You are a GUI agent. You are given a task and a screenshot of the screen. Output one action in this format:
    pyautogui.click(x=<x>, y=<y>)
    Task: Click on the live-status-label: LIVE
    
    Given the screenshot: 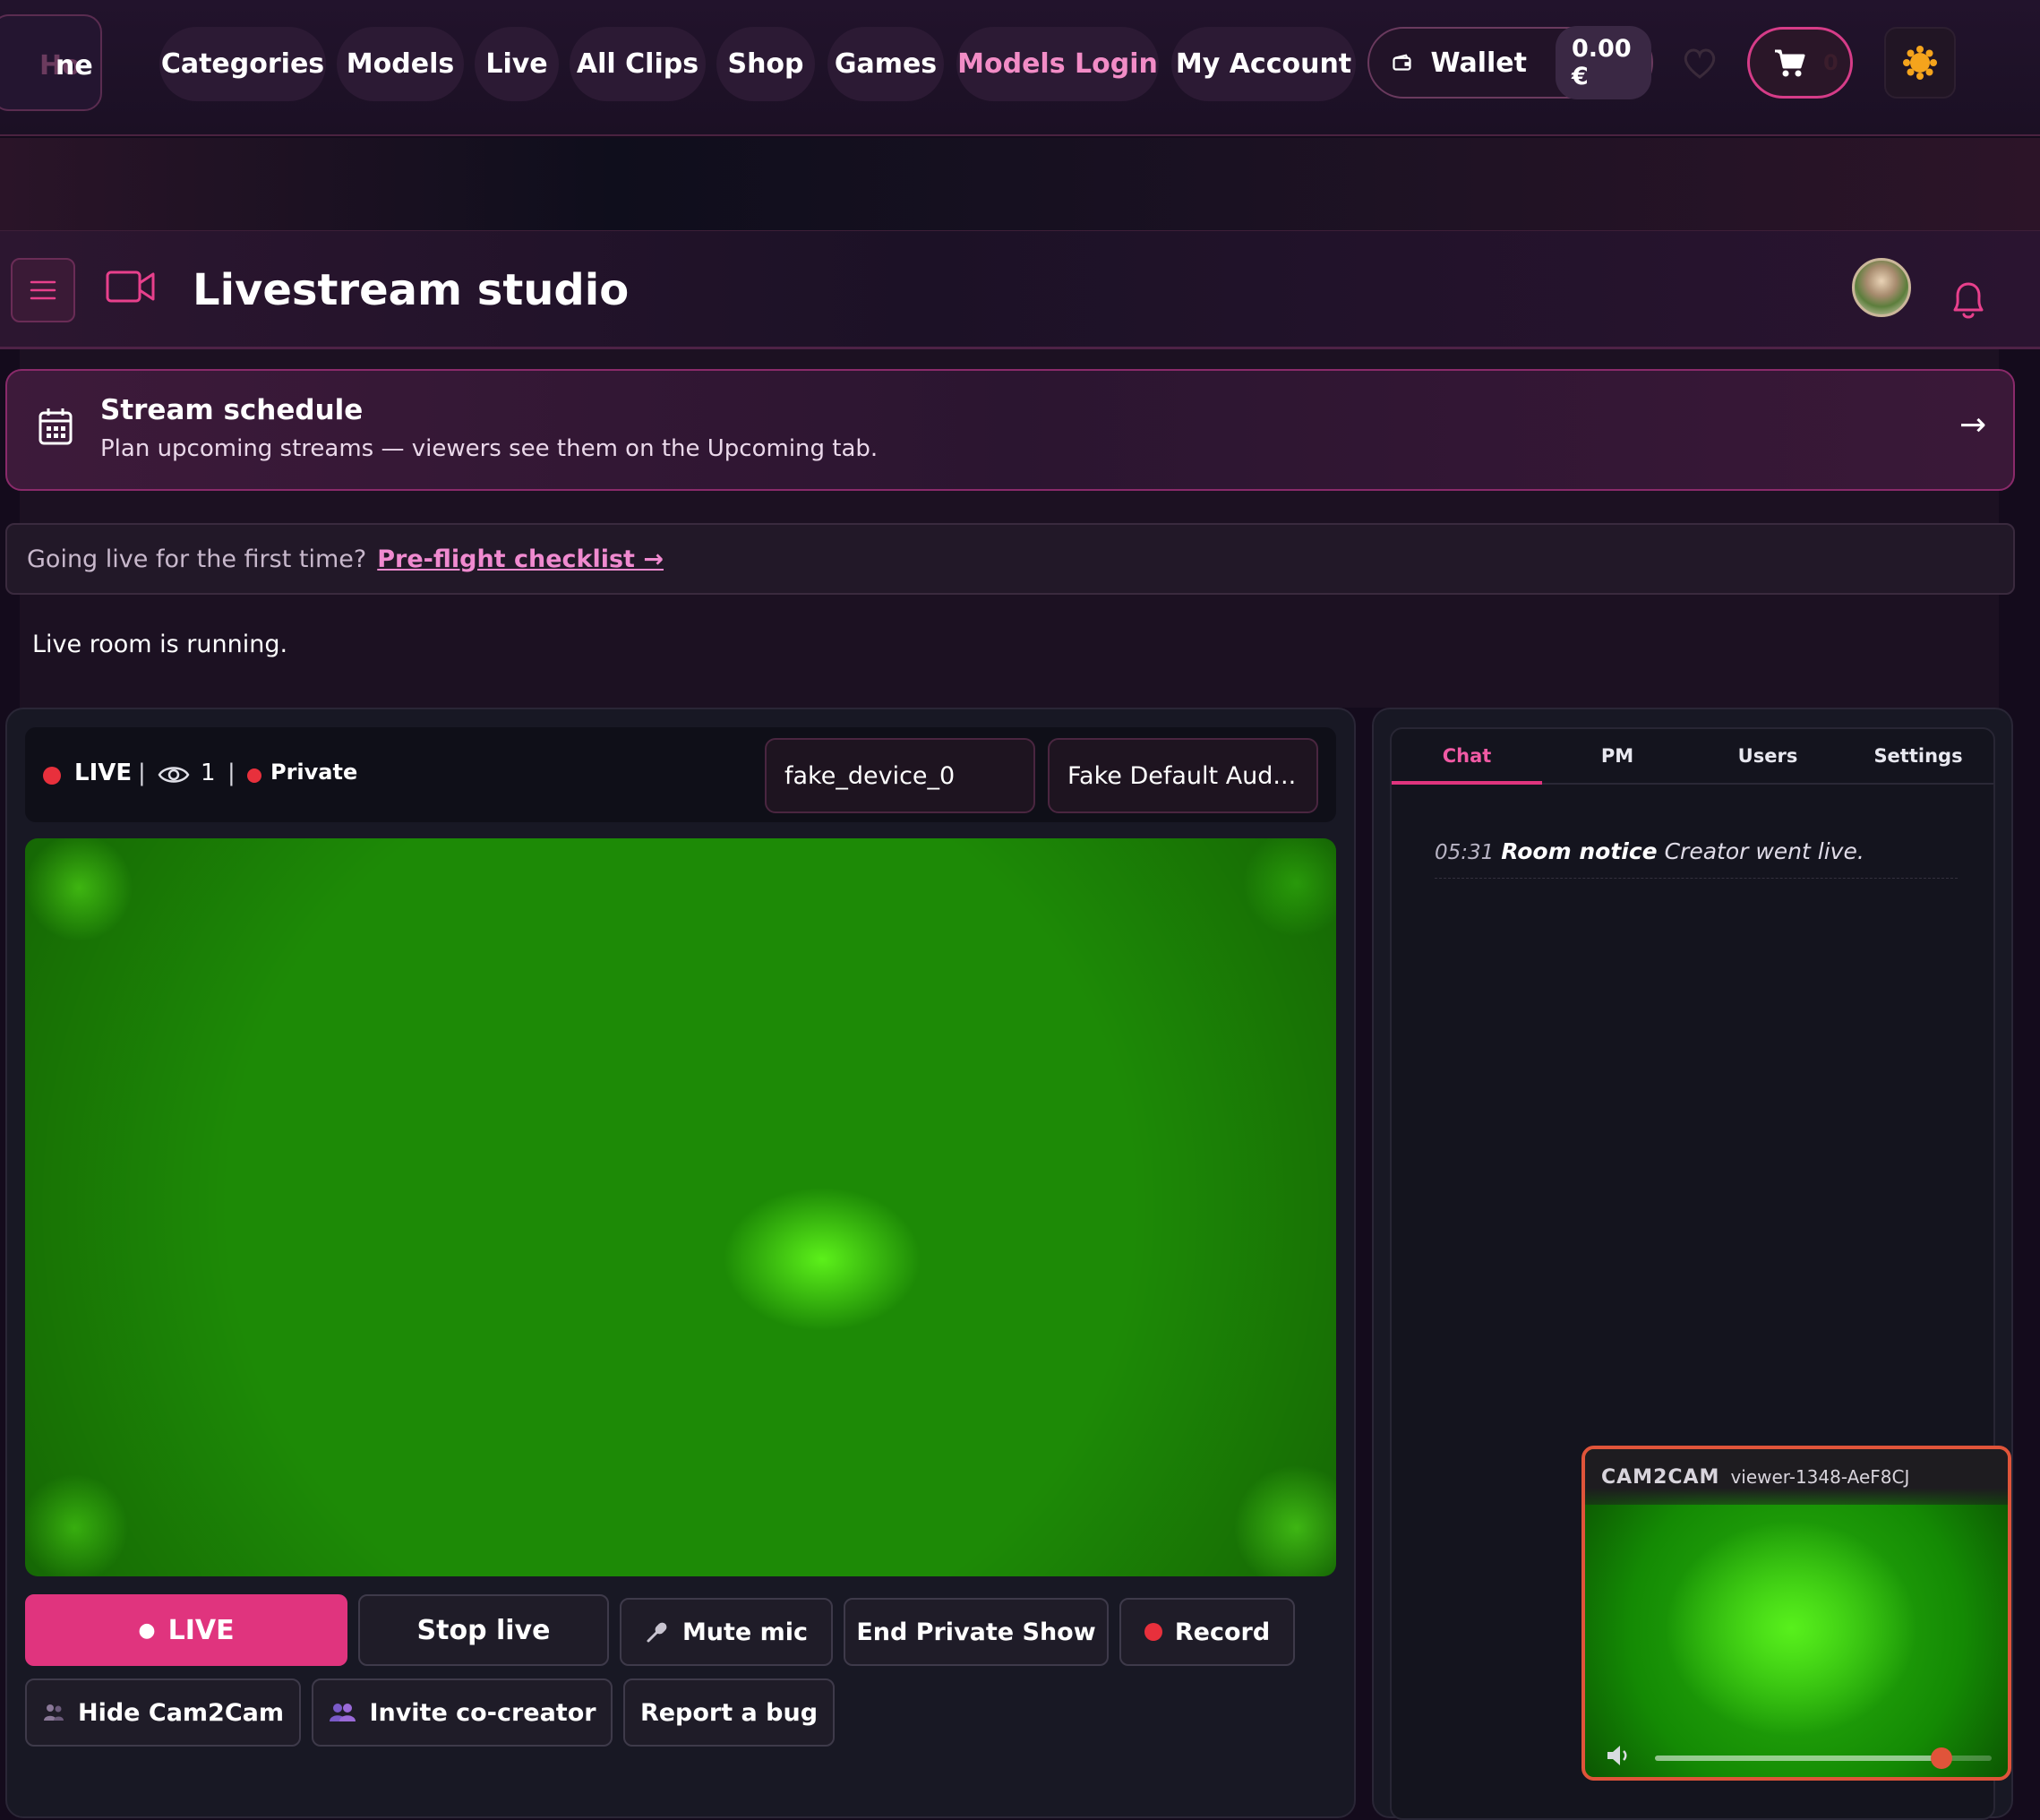 What is the action you would take?
    pyautogui.click(x=103, y=773)
    